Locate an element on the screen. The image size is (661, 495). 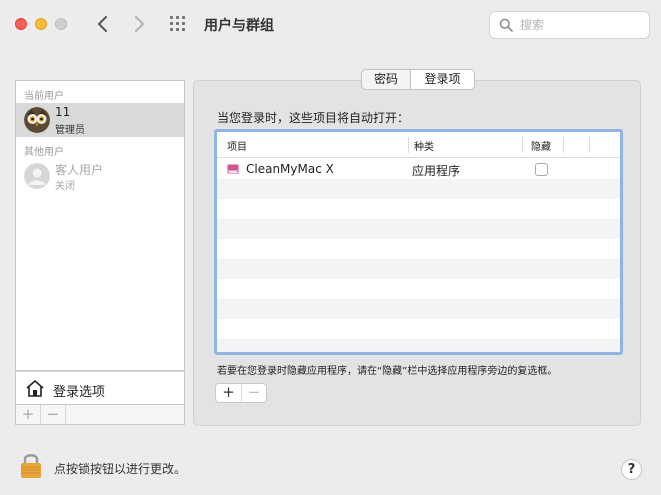
help-button: ? is located at coordinates (631, 469).